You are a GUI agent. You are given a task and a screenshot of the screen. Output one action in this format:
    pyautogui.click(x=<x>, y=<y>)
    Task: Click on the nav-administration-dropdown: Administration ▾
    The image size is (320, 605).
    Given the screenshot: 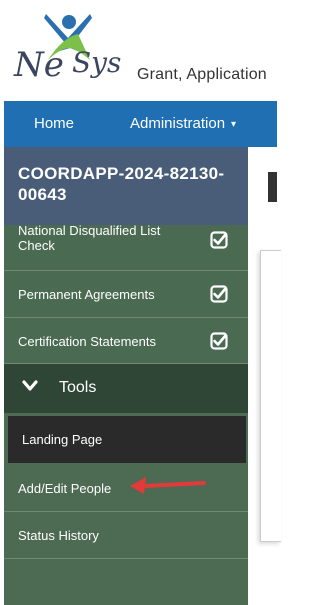 What is the action you would take?
    pyautogui.click(x=183, y=123)
    